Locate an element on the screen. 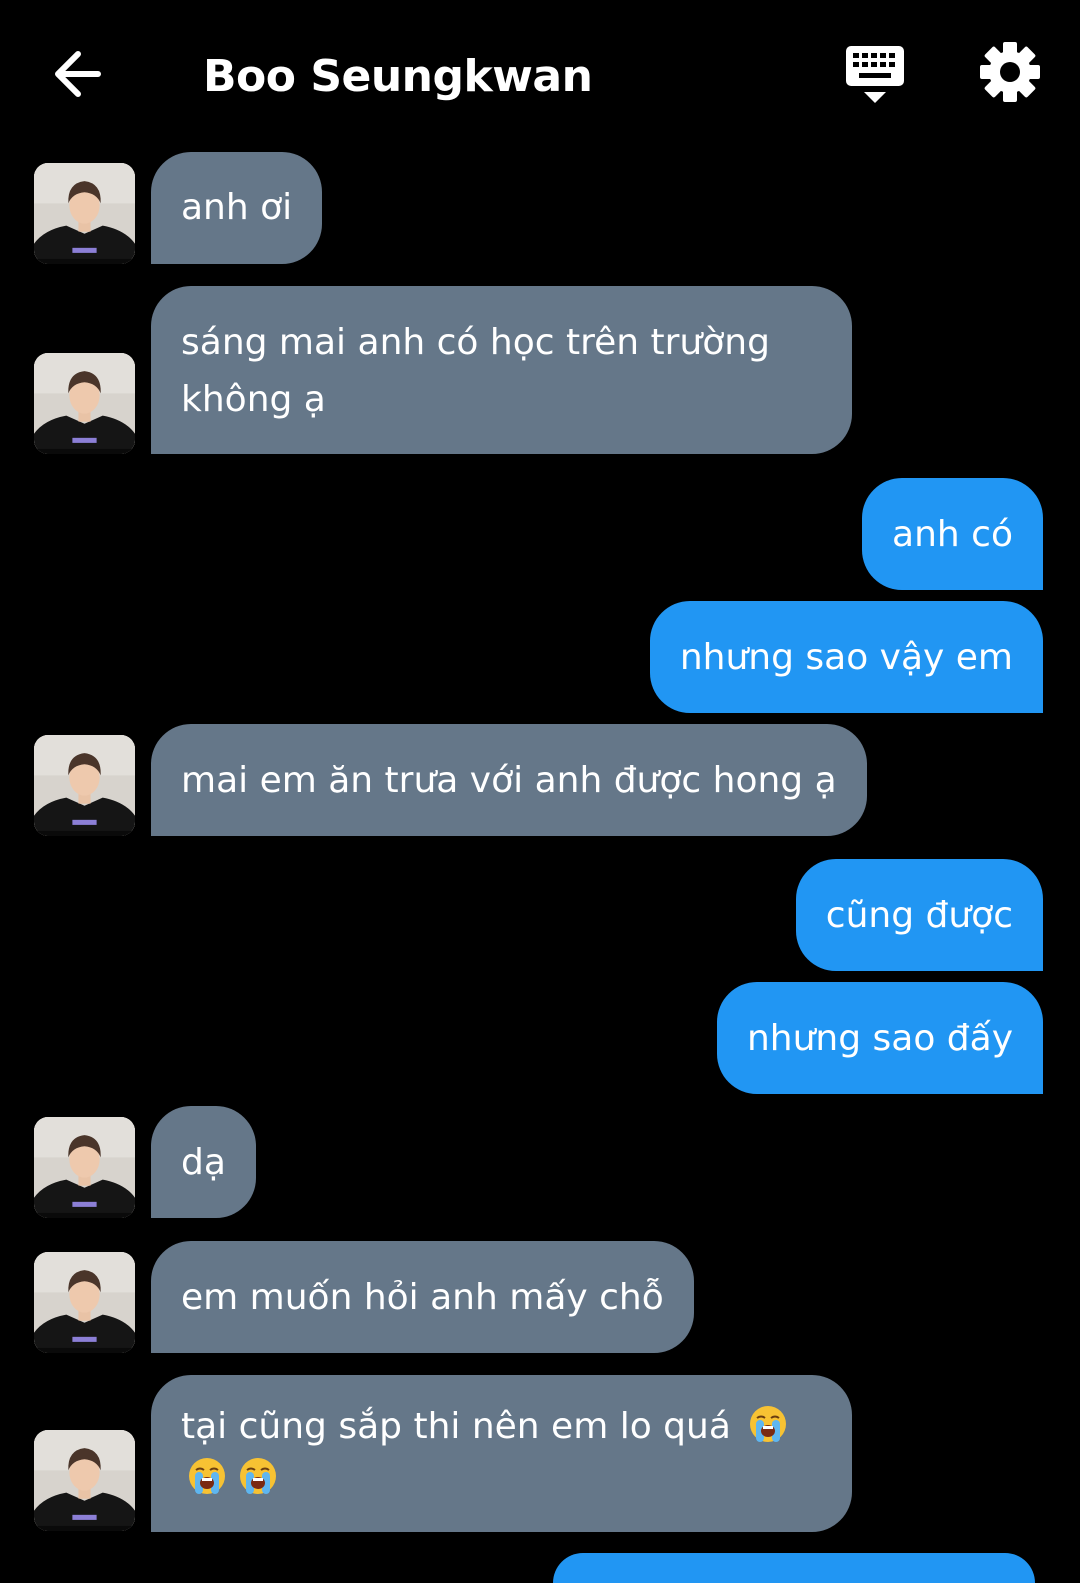 This screenshot has width=1080, height=1583. message-text: nhưng sao vậy em is located at coordinates (846, 657).